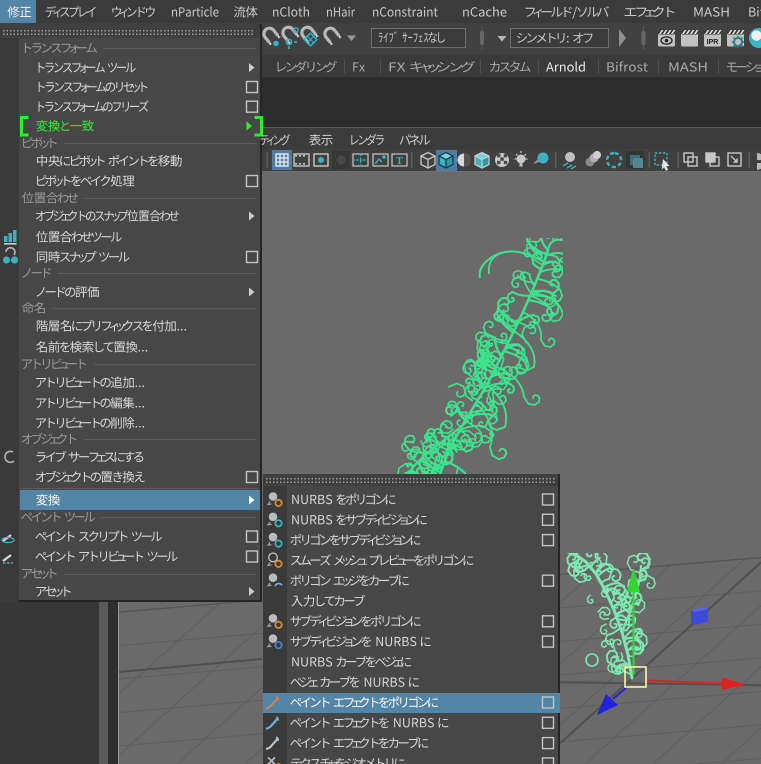  What do you see at coordinates (399, 161) in the screenshot?
I see `svg-text: T` at bounding box center [399, 161].